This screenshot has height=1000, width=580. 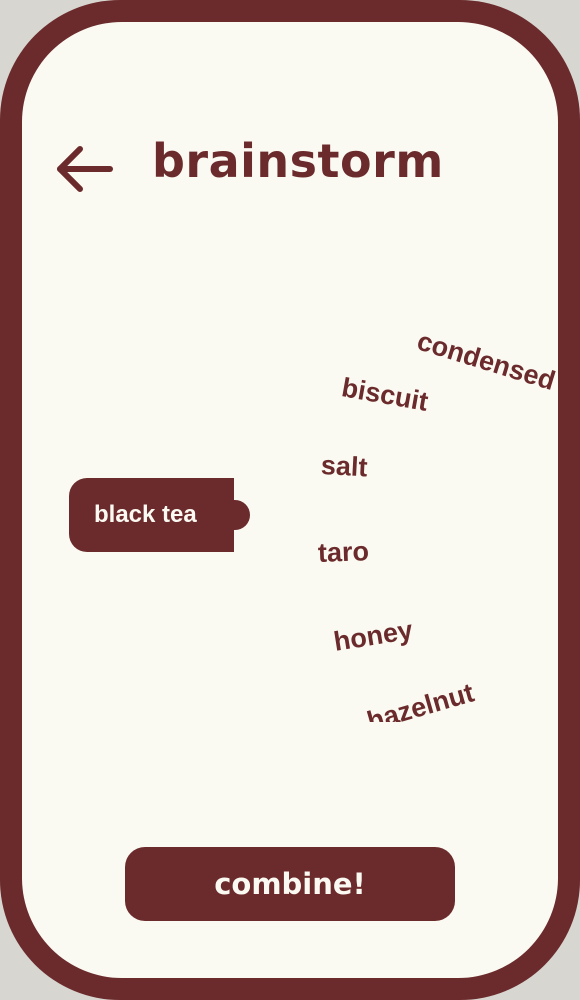 I want to click on page-title: brainstorm, so click(x=298, y=161).